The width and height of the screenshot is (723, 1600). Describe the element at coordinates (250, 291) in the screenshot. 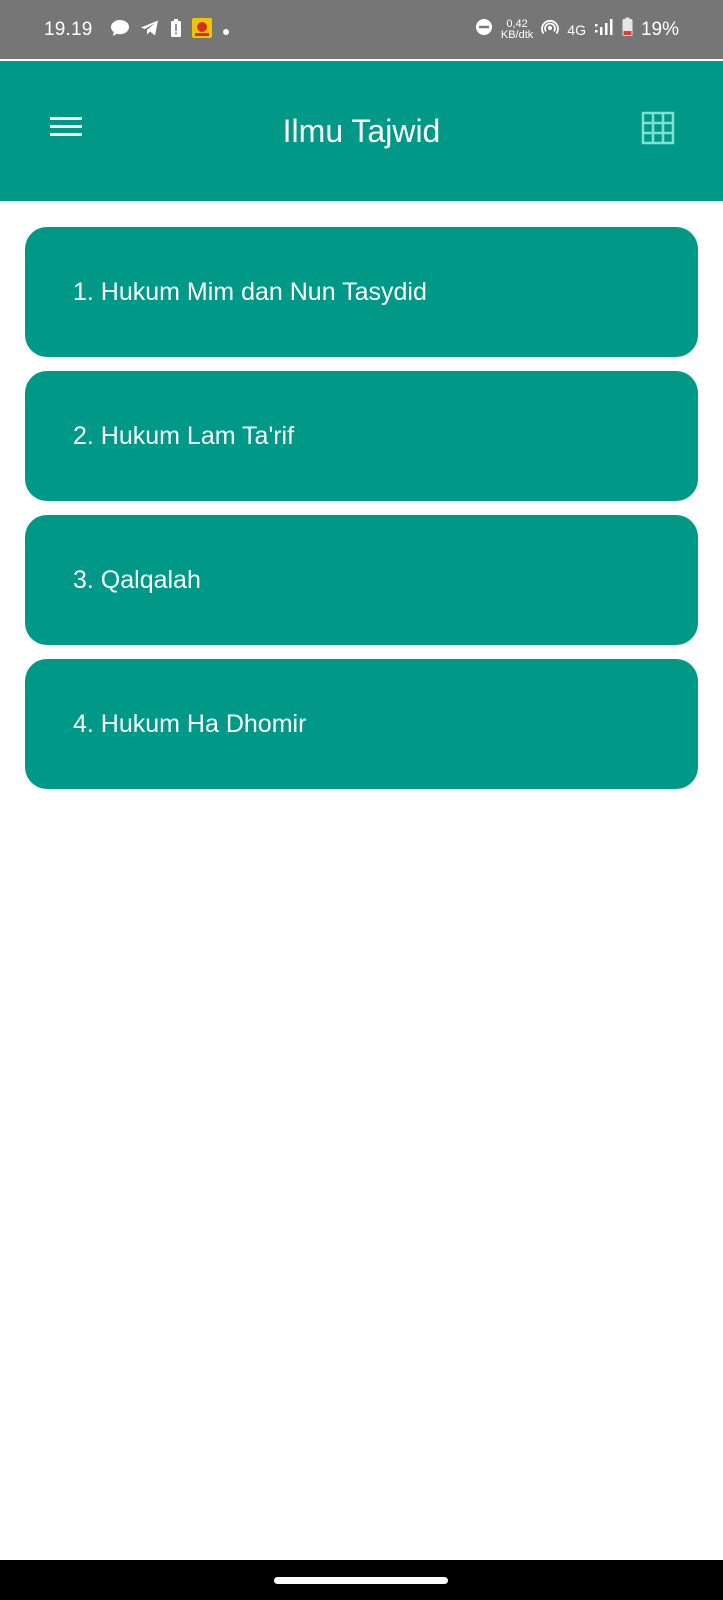

I see `topic-card-label: 1. Hukum Mim dan Nun Tasydid` at that location.